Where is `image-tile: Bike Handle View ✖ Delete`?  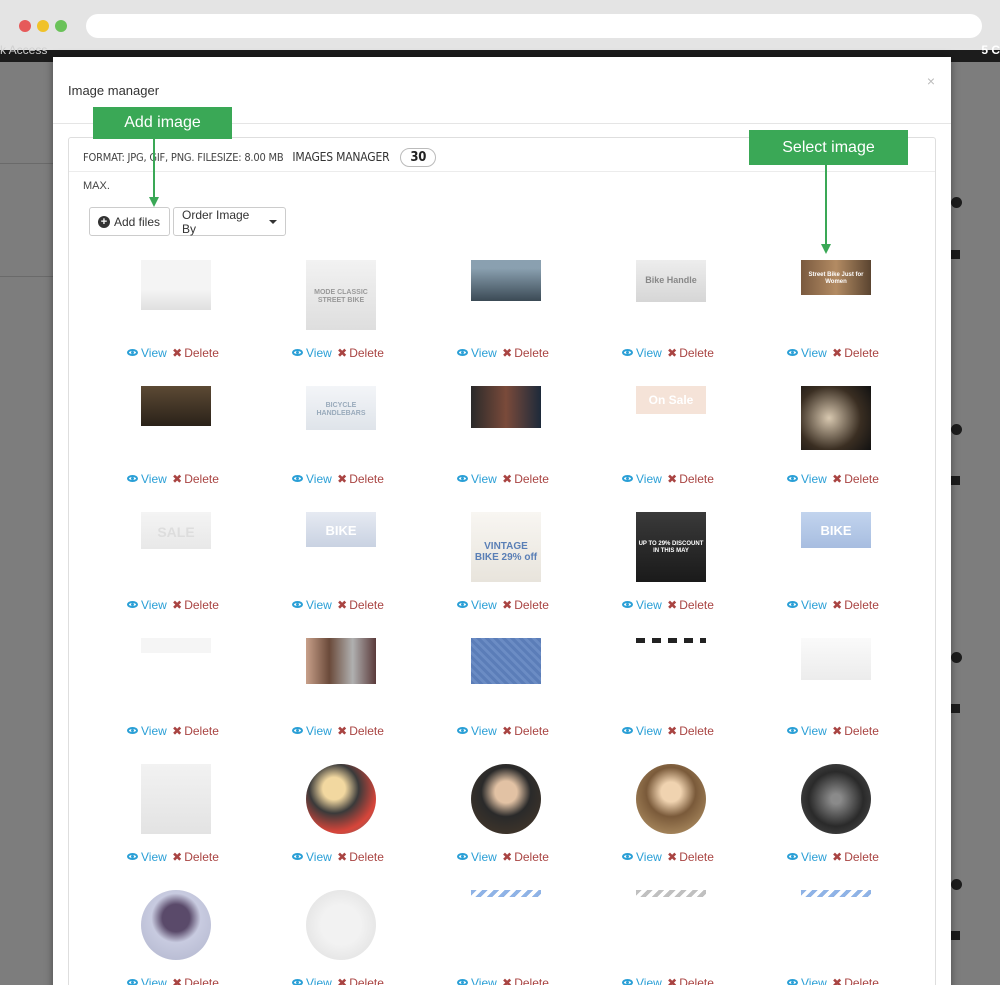 image-tile: Bike Handle View ✖ Delete is located at coordinates (661, 323).